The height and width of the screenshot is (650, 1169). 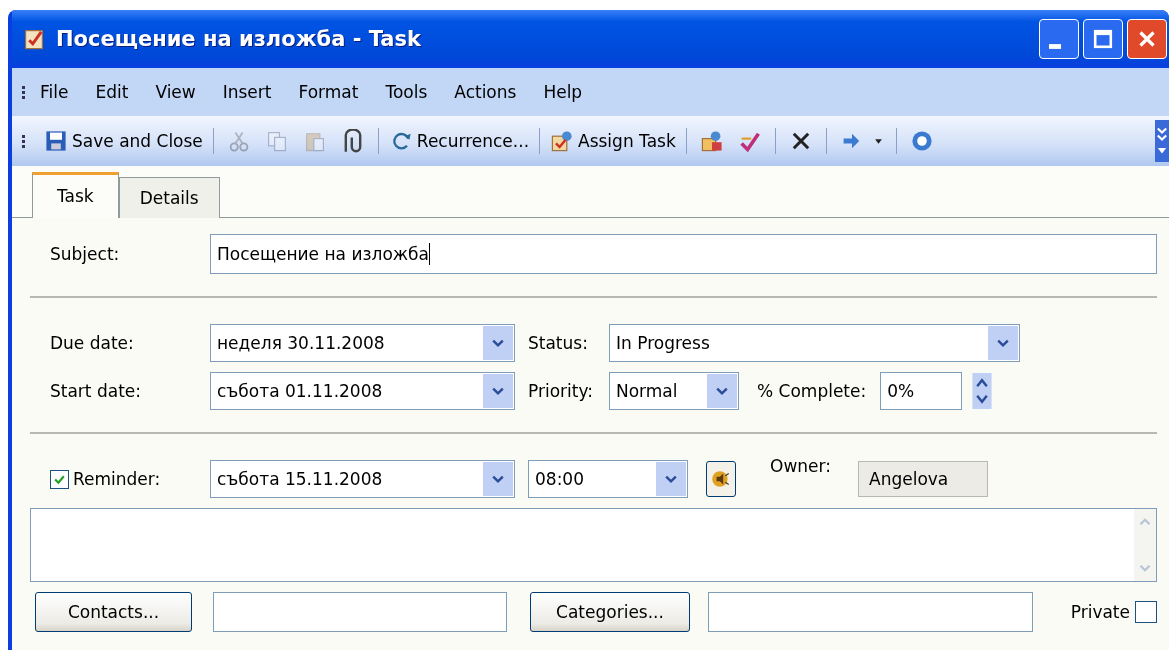 I want to click on sound-button, so click(x=721, y=479).